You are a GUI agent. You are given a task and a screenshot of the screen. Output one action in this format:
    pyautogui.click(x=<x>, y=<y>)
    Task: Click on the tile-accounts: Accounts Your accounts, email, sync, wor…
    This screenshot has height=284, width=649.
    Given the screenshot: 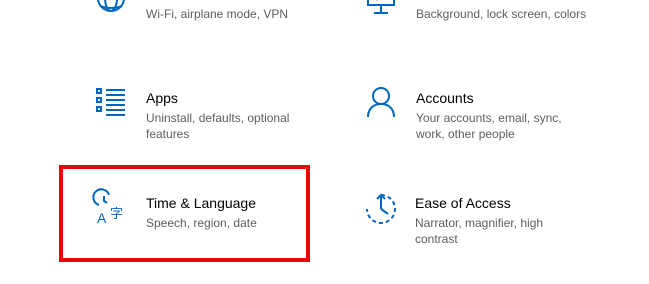 What is the action you would take?
    pyautogui.click(x=476, y=117)
    